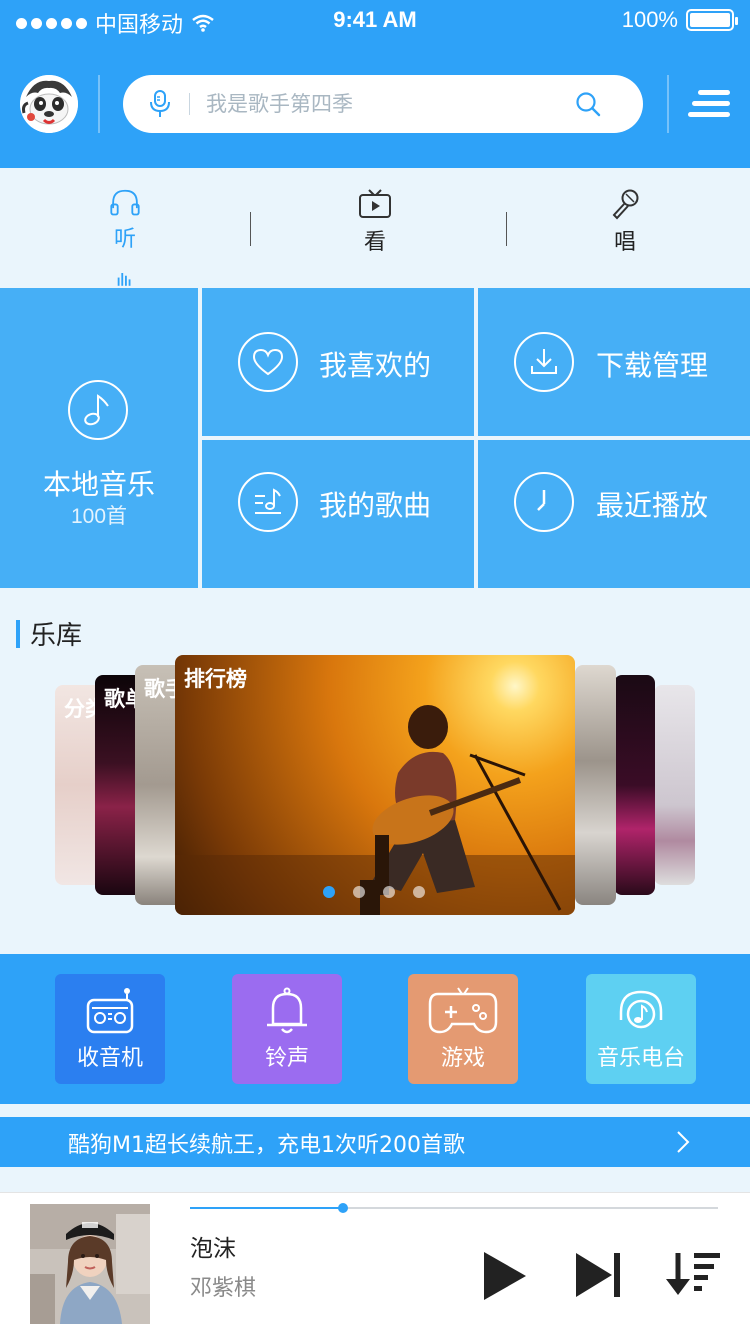 The width and height of the screenshot is (750, 1334). I want to click on library-section-title: 乐库, so click(49, 633).